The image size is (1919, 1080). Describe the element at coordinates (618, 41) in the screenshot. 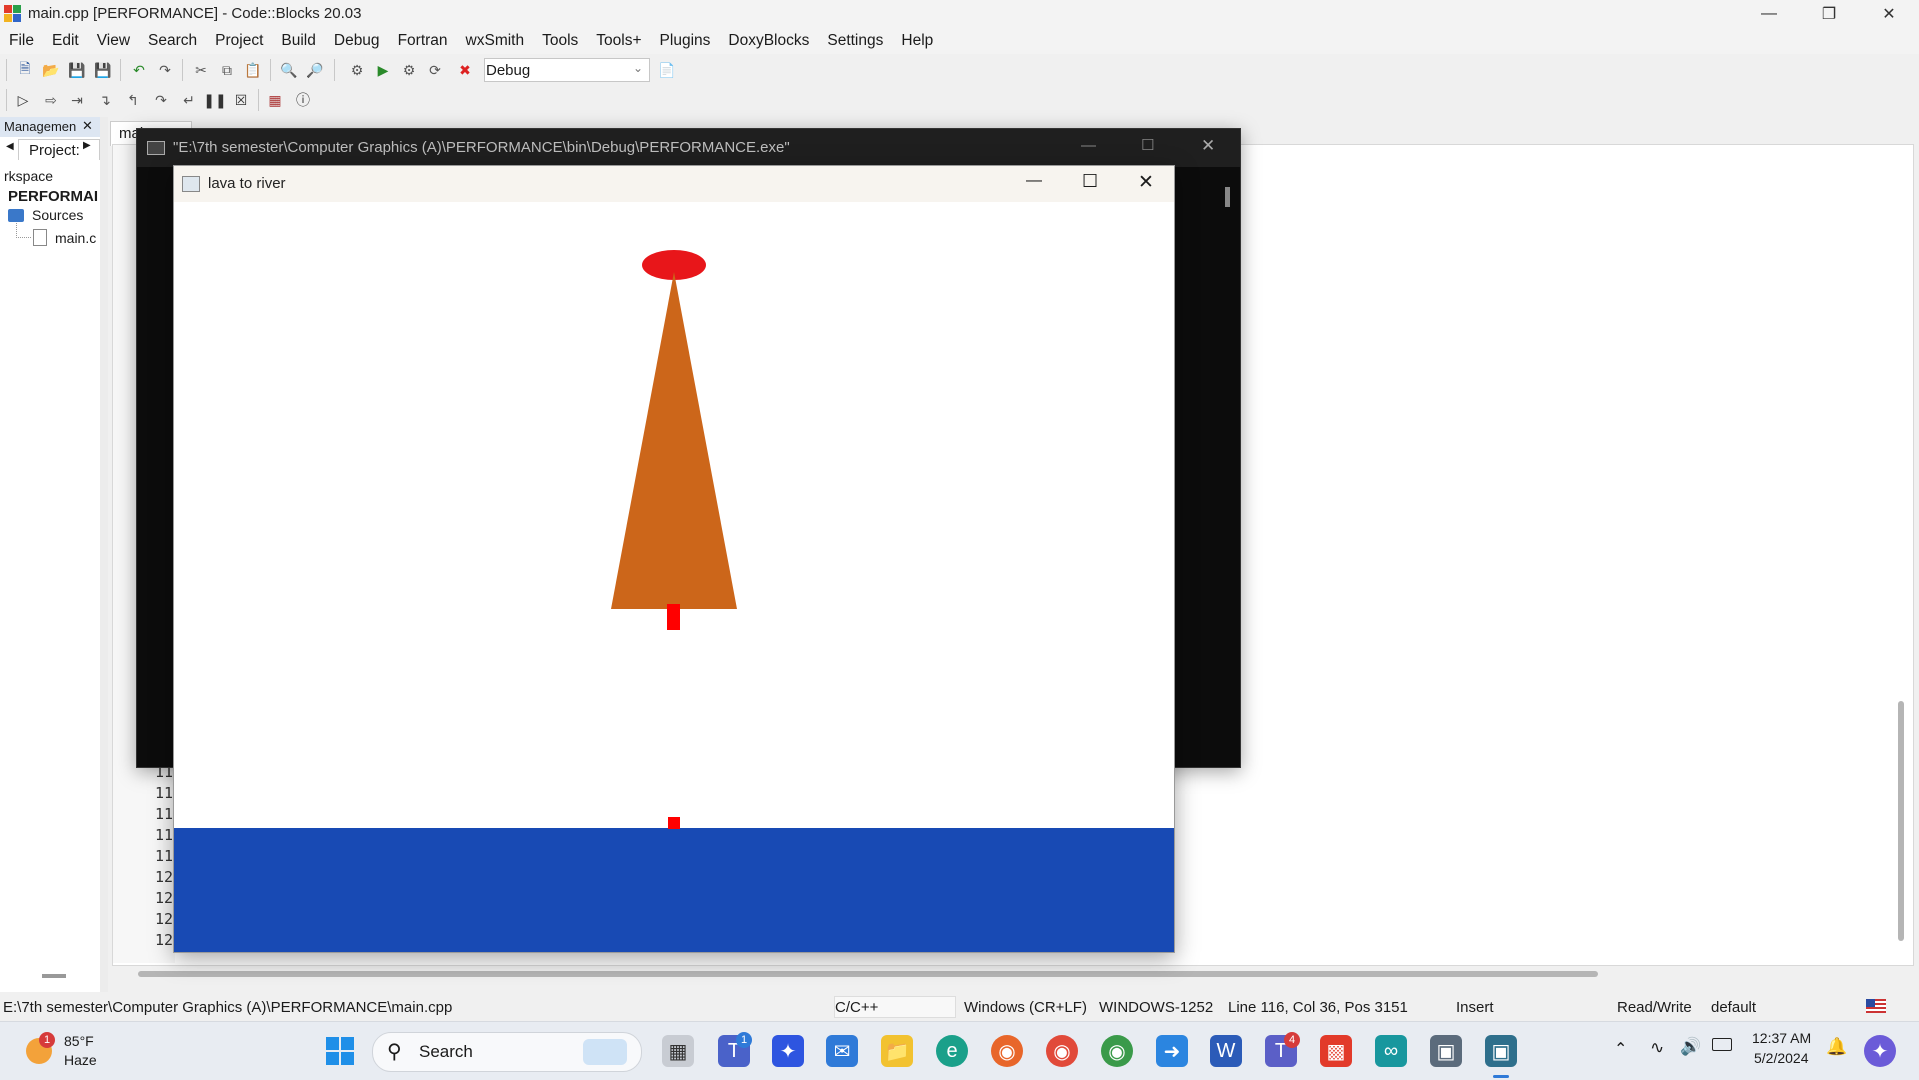

I see `menu-tools-plus: Tools+` at that location.